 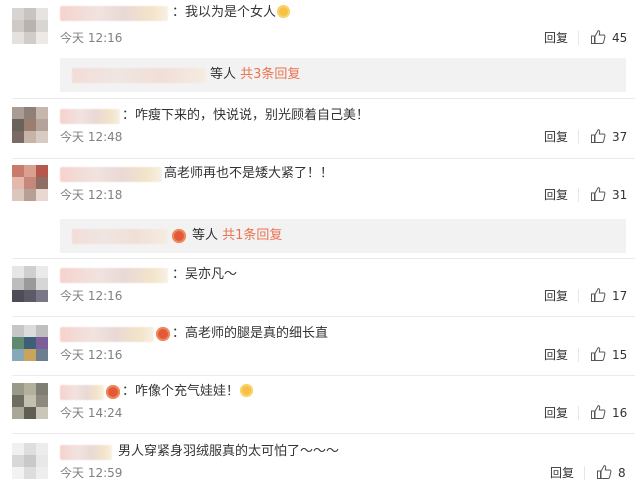 What do you see at coordinates (252, 235) in the screenshot?
I see `sub-reply-count-link: 共1条回复` at bounding box center [252, 235].